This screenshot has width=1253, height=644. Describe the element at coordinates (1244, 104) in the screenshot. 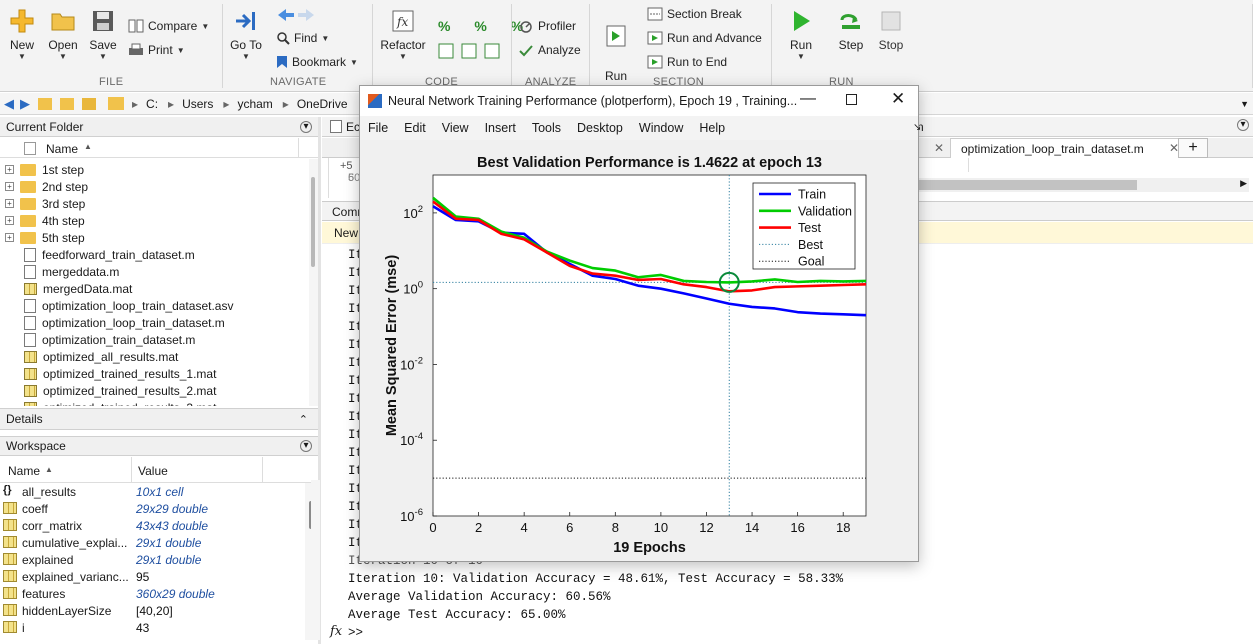

I see `path-dropdown-icon: ▼` at that location.